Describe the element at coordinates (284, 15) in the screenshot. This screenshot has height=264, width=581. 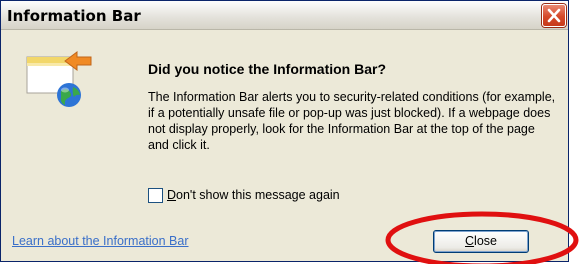
I see `title-bar: Information Bar` at that location.